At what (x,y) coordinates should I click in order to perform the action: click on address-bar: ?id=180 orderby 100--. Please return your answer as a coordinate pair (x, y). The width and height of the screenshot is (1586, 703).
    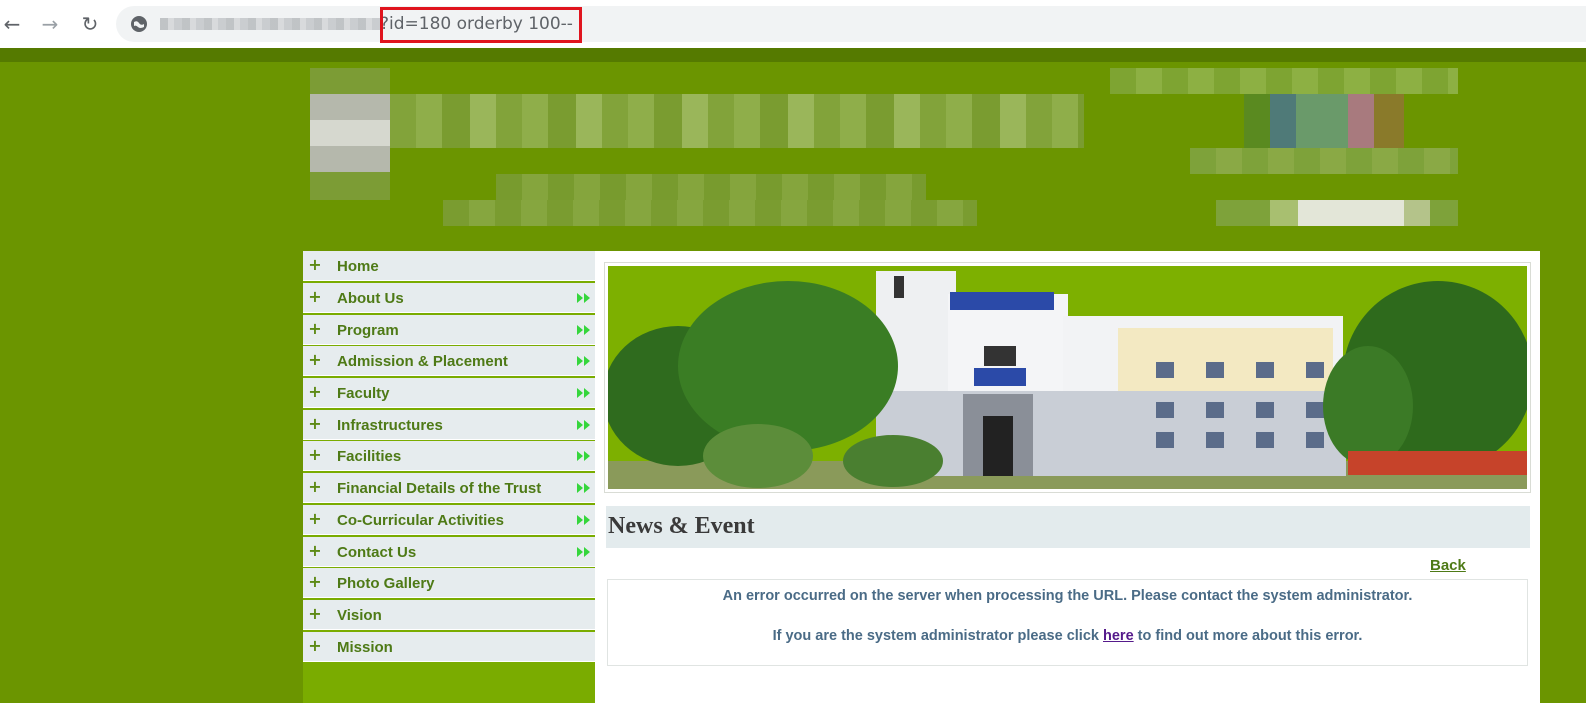
    Looking at the image, I should click on (851, 24).